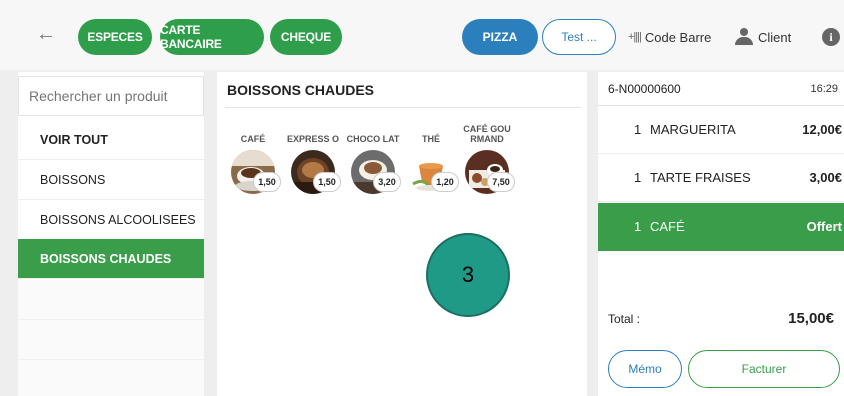 The image size is (844, 396). I want to click on especes-button: ESPECES, so click(115, 37).